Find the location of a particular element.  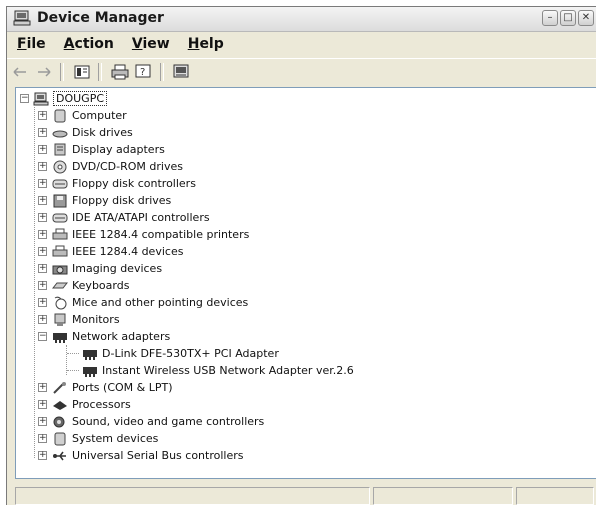

floppy-icon is located at coordinates (60, 200).